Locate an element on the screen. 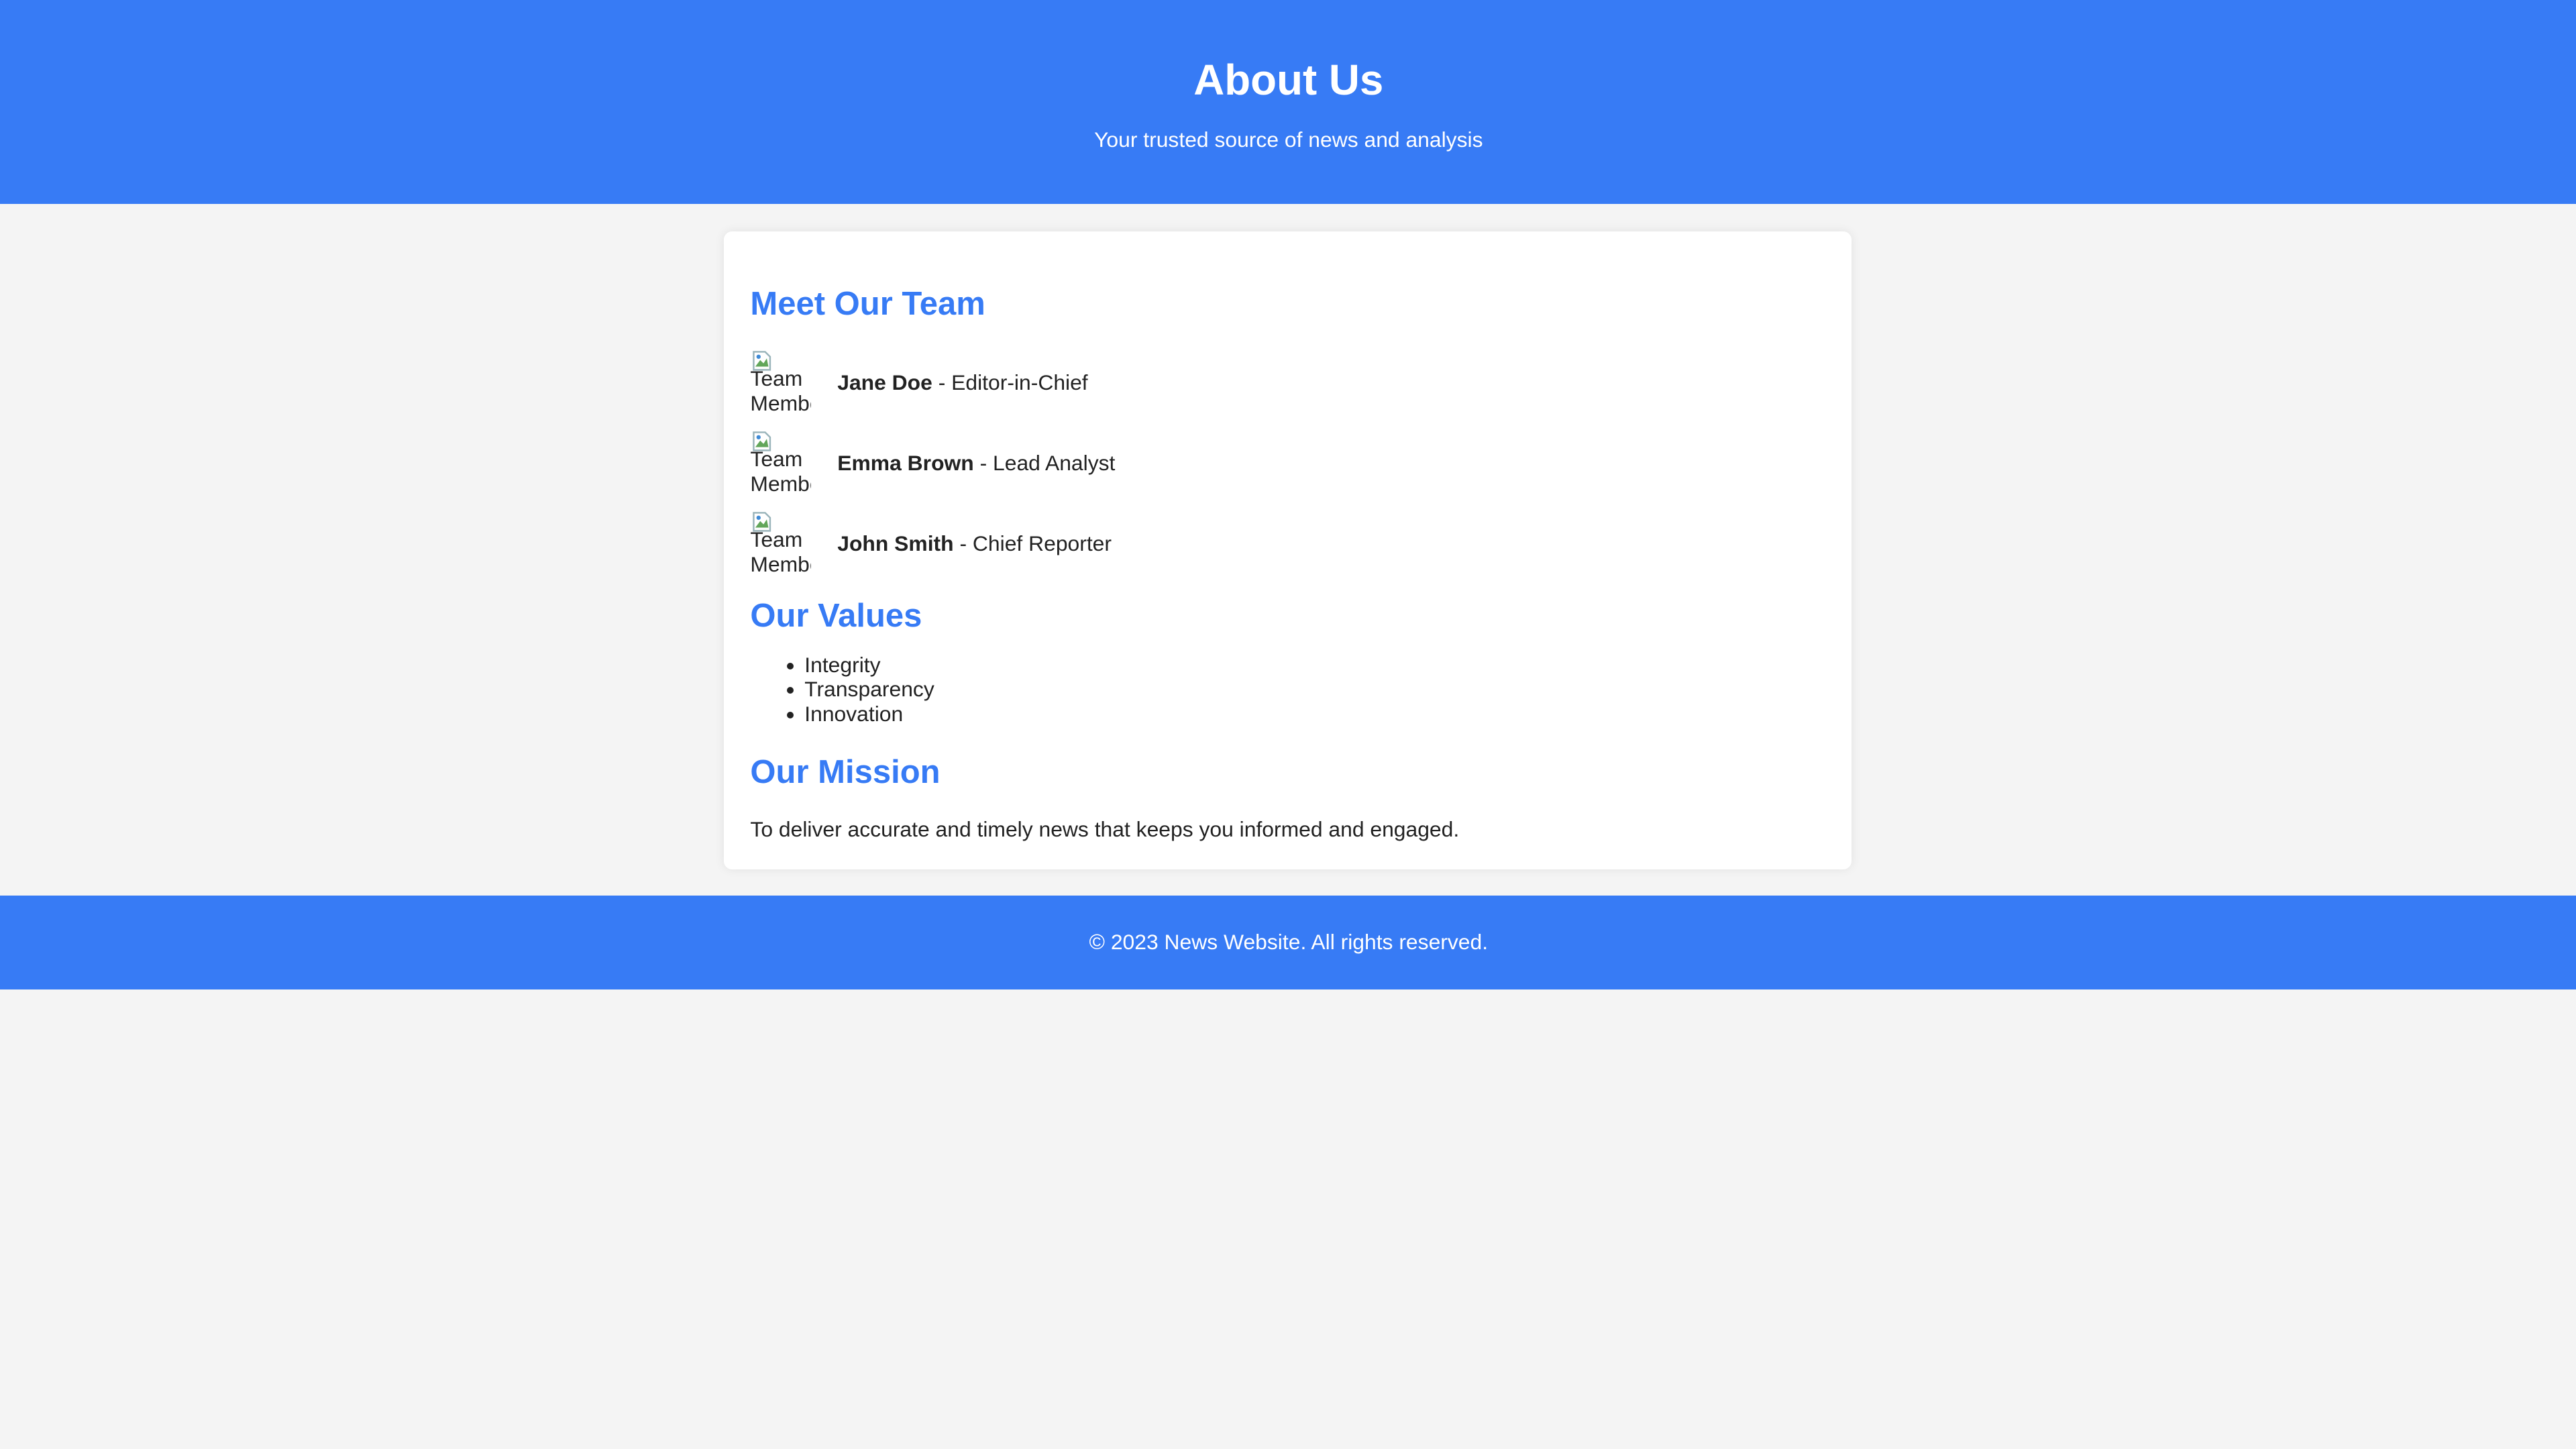 This screenshot has width=2576, height=1449. member-name: John Smith is located at coordinates (895, 543).